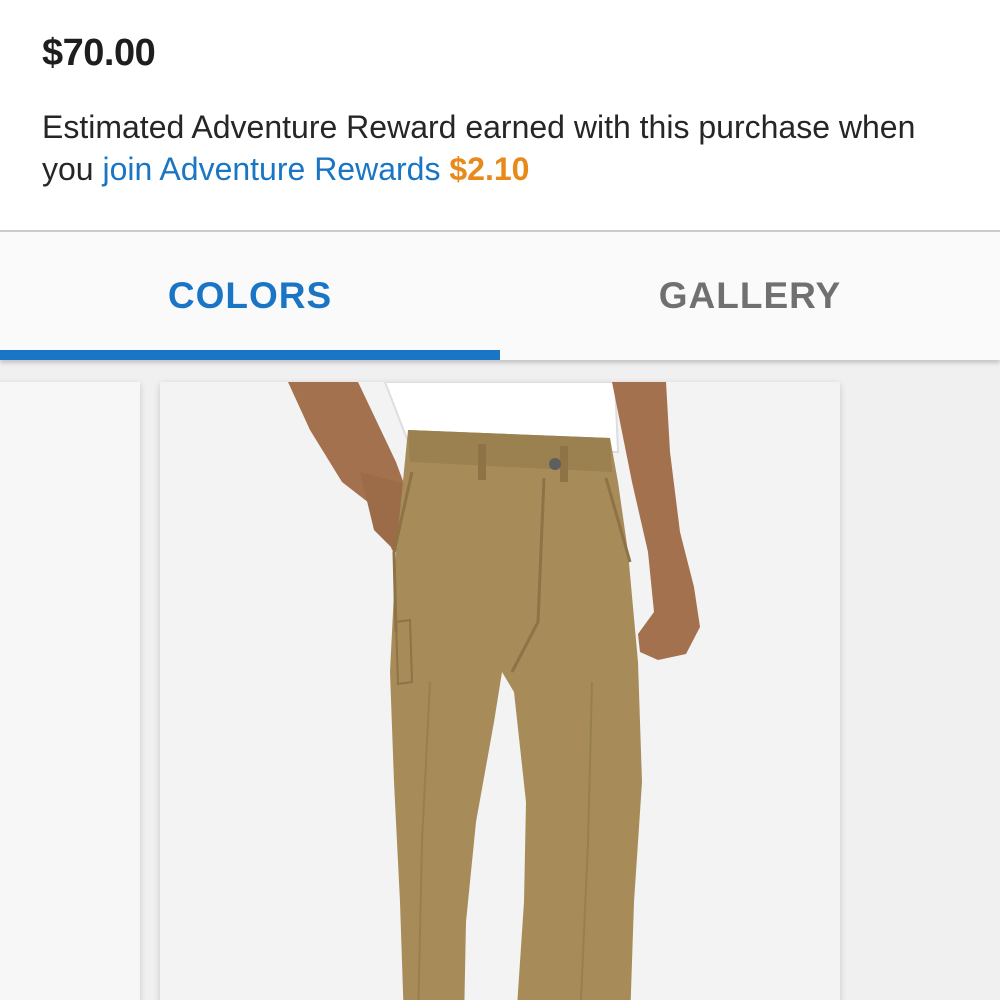  Describe the element at coordinates (271, 169) in the screenshot. I see `join-rewards-link: join Adventure Rewards` at that location.